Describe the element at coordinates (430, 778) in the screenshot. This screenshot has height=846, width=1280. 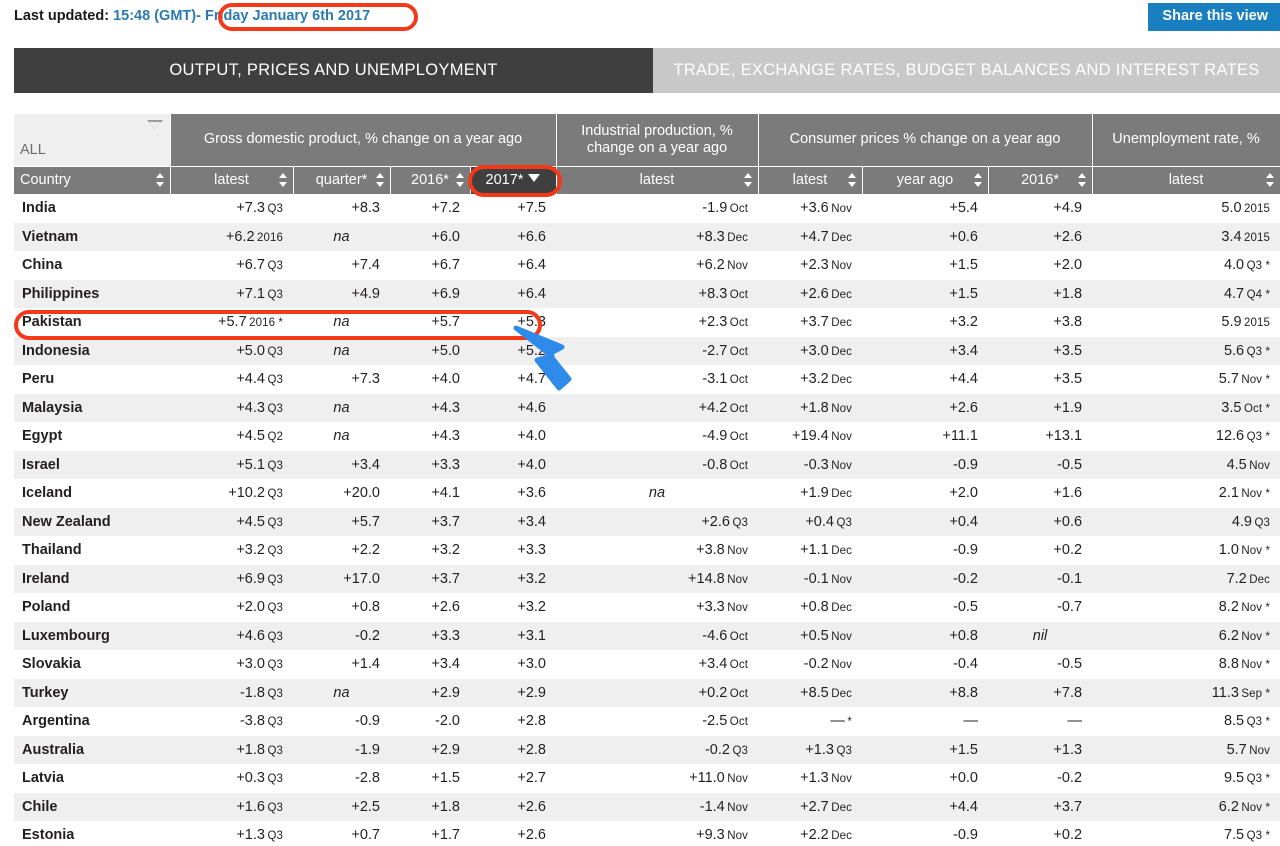
I see `cell-gdp-2016: +1.5` at that location.